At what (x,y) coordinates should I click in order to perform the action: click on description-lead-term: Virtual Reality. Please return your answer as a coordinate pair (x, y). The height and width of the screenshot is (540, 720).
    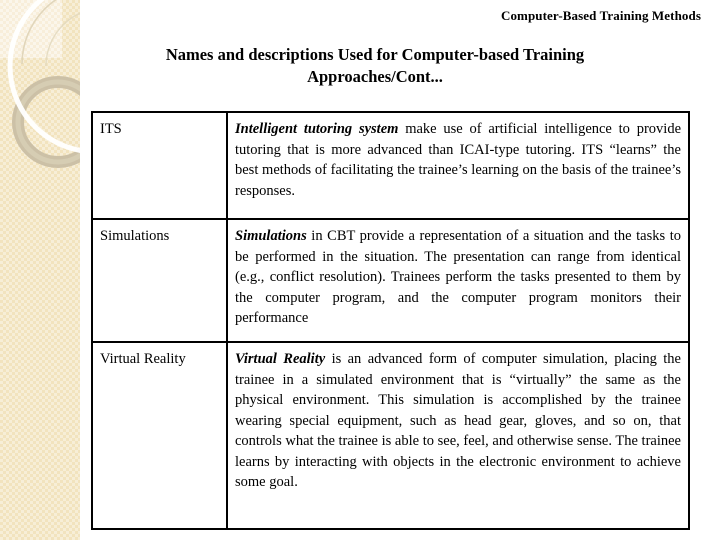
    Looking at the image, I should click on (280, 359).